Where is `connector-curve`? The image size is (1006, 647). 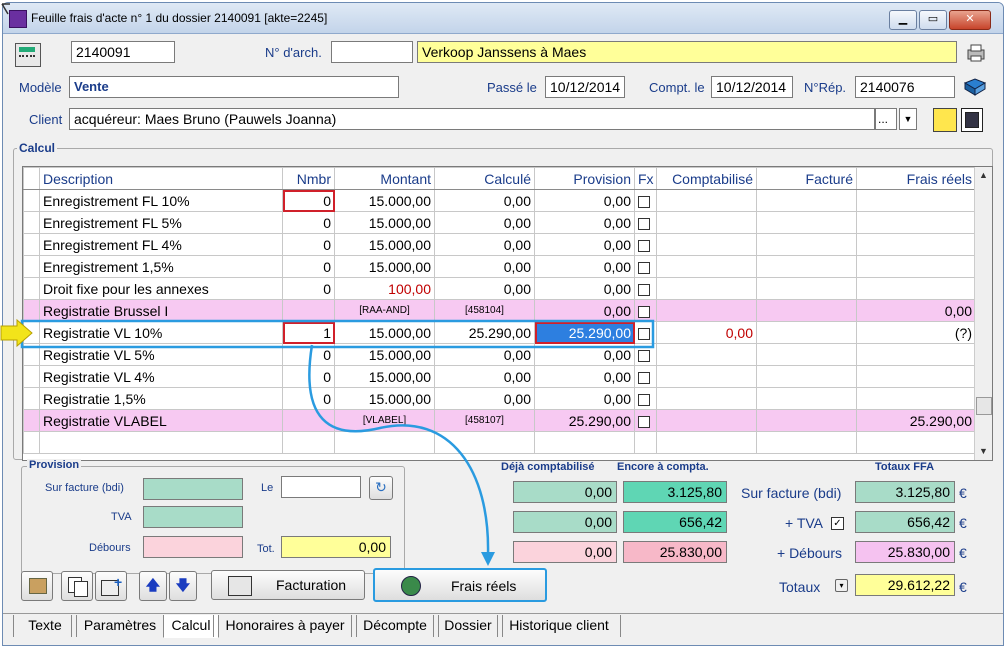 connector-curve is located at coordinates (399, 450).